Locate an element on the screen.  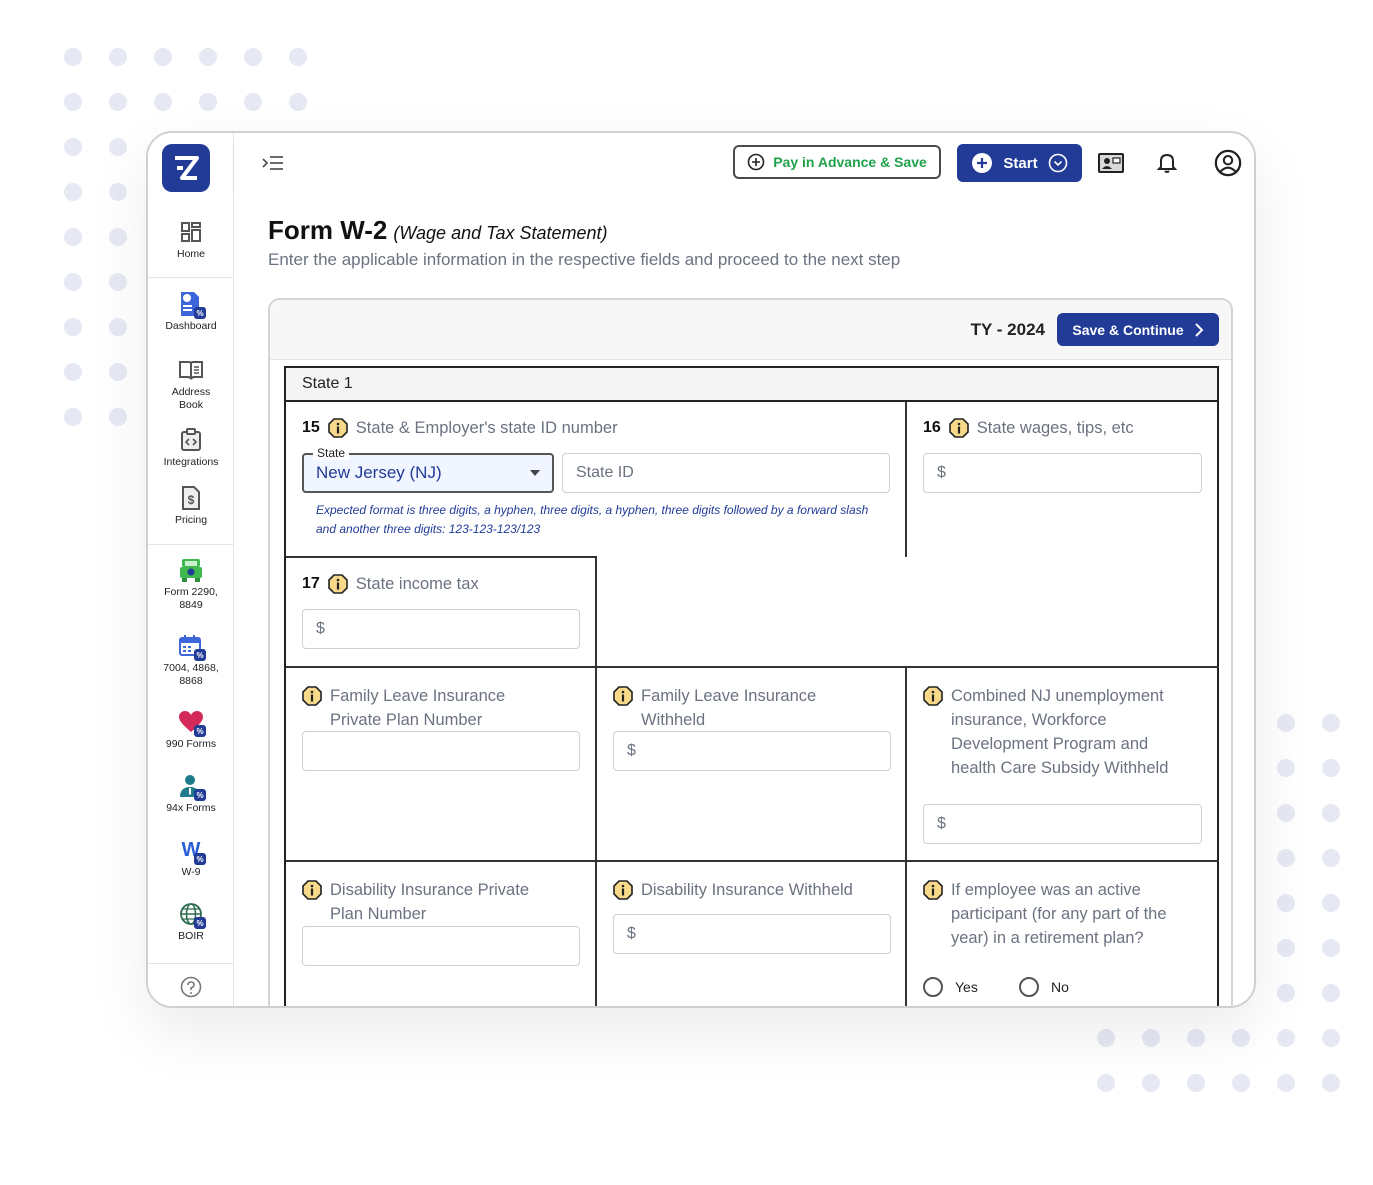
user-profile-button is located at coordinates (1228, 163).